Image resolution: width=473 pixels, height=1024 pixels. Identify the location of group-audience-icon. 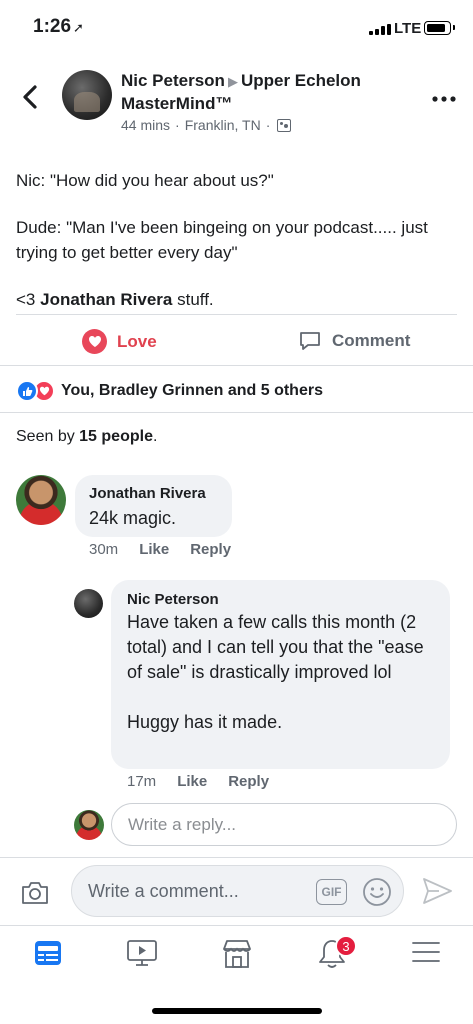
(284, 125).